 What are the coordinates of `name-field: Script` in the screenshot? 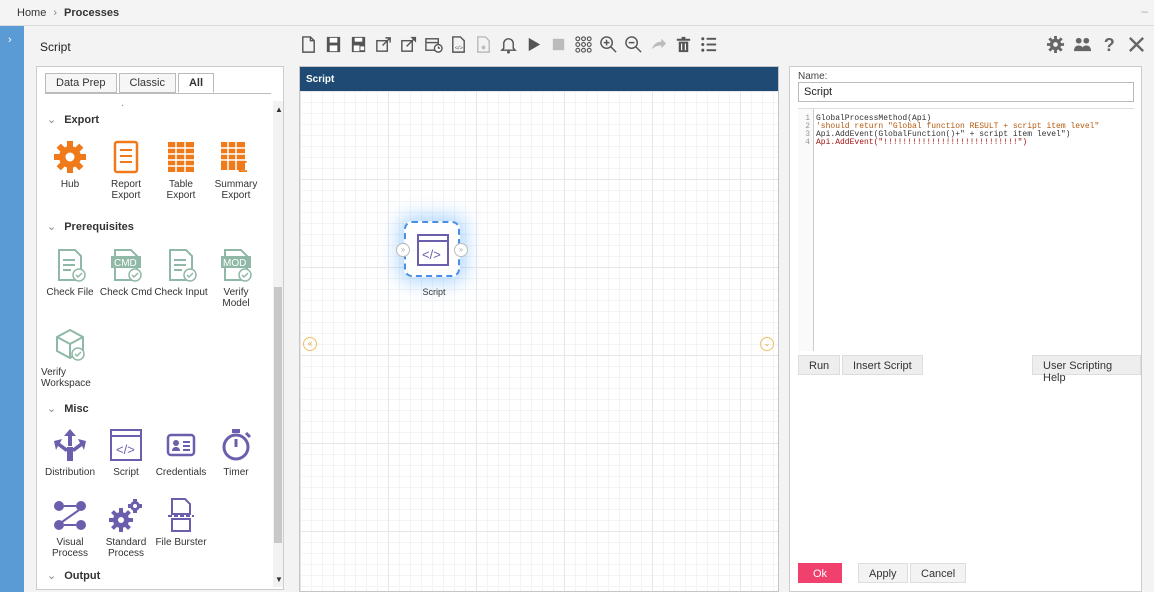 It's located at (966, 92).